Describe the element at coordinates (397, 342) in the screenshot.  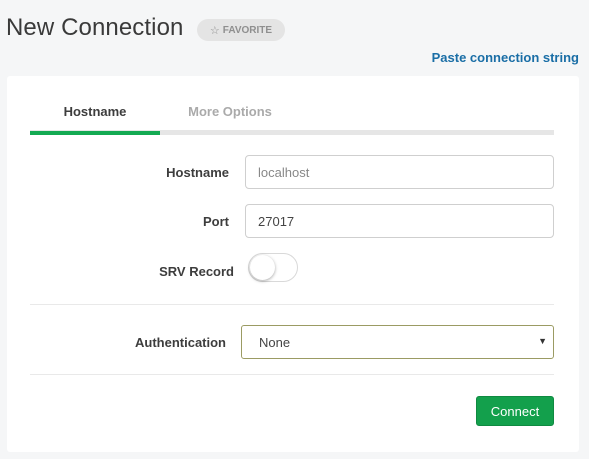
I see `authentication-select: None ▼` at that location.